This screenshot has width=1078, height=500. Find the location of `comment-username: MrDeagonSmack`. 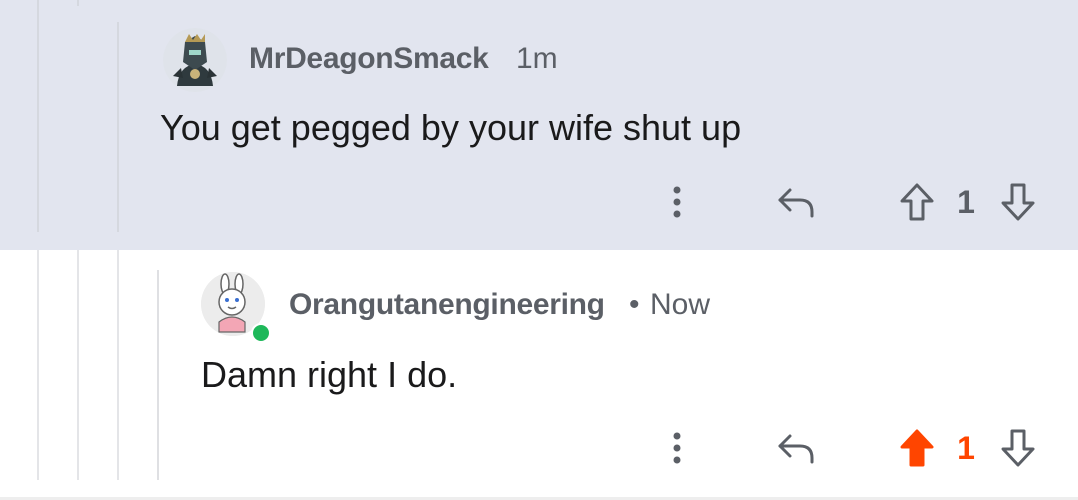

comment-username: MrDeagonSmack is located at coordinates (369, 59).